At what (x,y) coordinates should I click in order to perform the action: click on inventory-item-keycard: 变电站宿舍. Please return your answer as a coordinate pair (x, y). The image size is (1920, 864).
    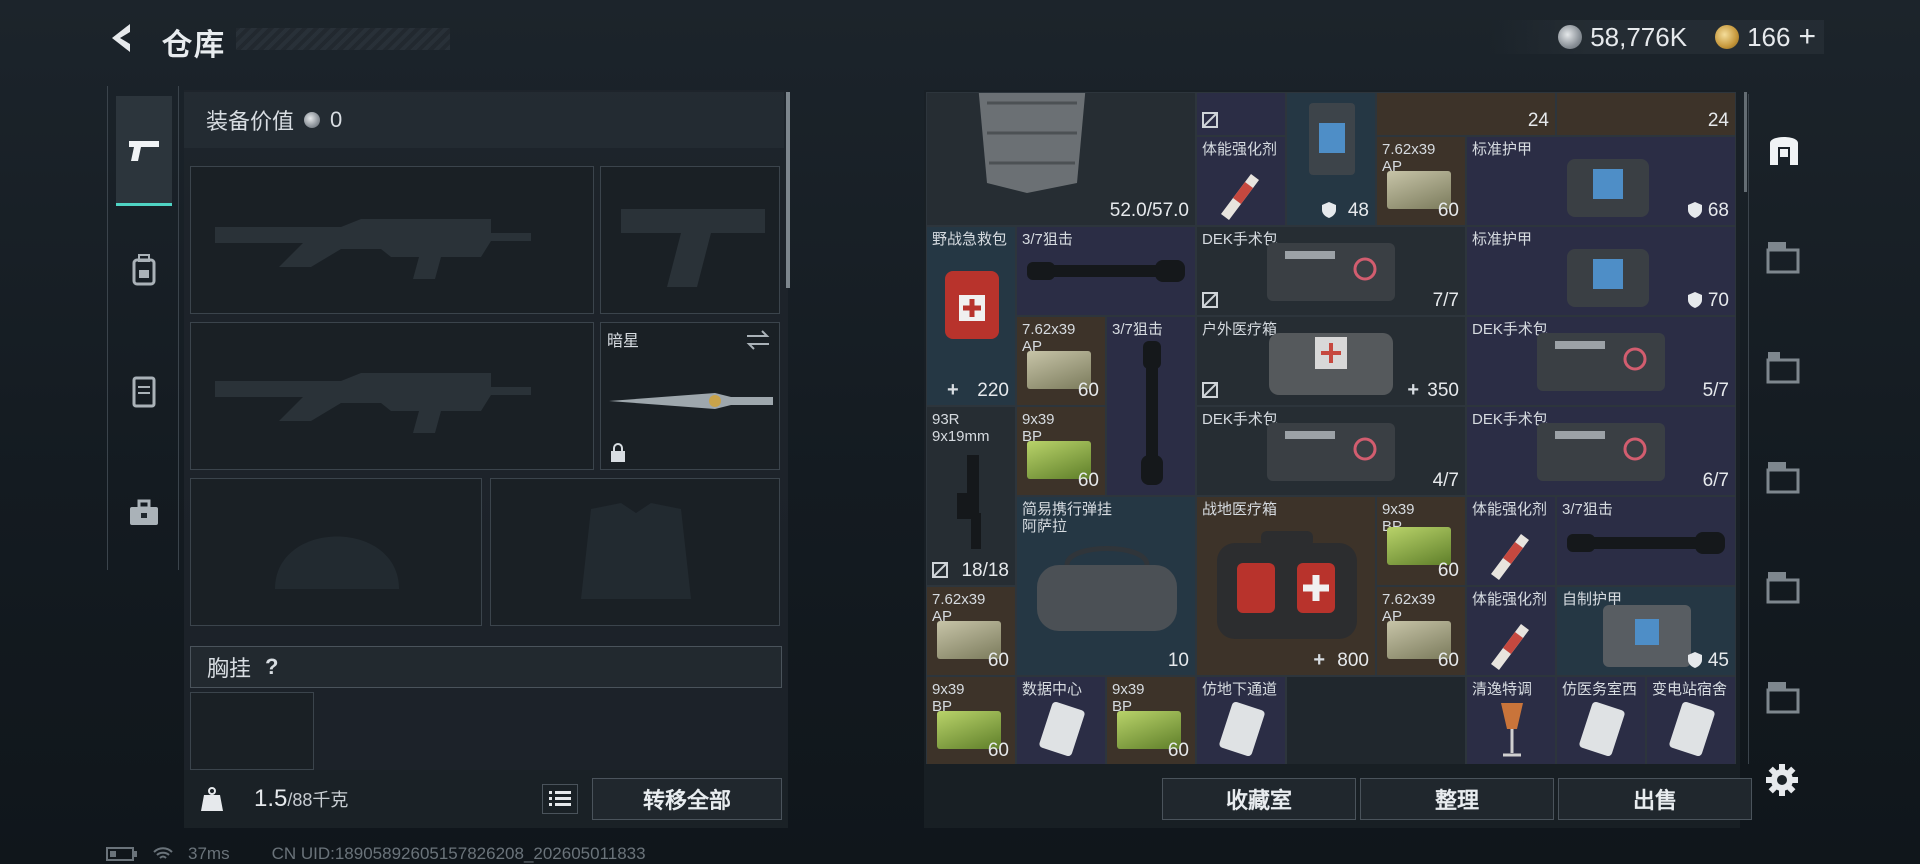
    Looking at the image, I should click on (1691, 720).